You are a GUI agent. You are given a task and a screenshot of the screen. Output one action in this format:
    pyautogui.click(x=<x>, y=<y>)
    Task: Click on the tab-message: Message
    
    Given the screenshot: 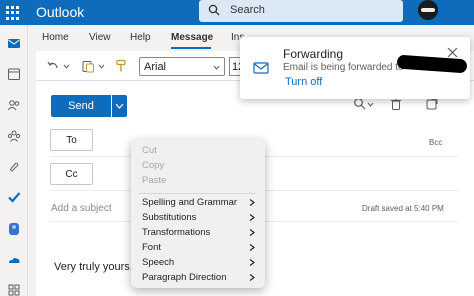 What is the action you would take?
    pyautogui.click(x=192, y=37)
    